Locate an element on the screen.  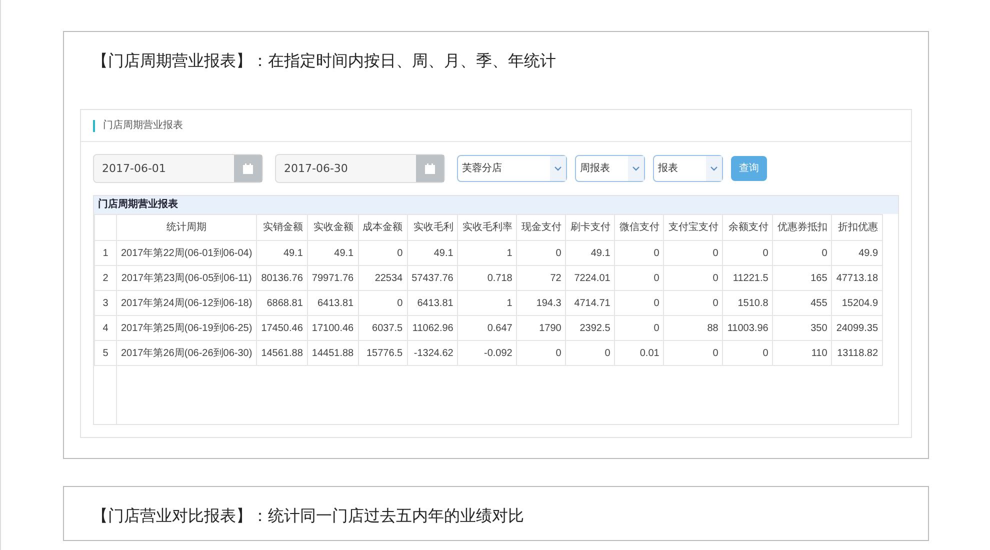
table-cell: 6868.81 is located at coordinates (282, 303).